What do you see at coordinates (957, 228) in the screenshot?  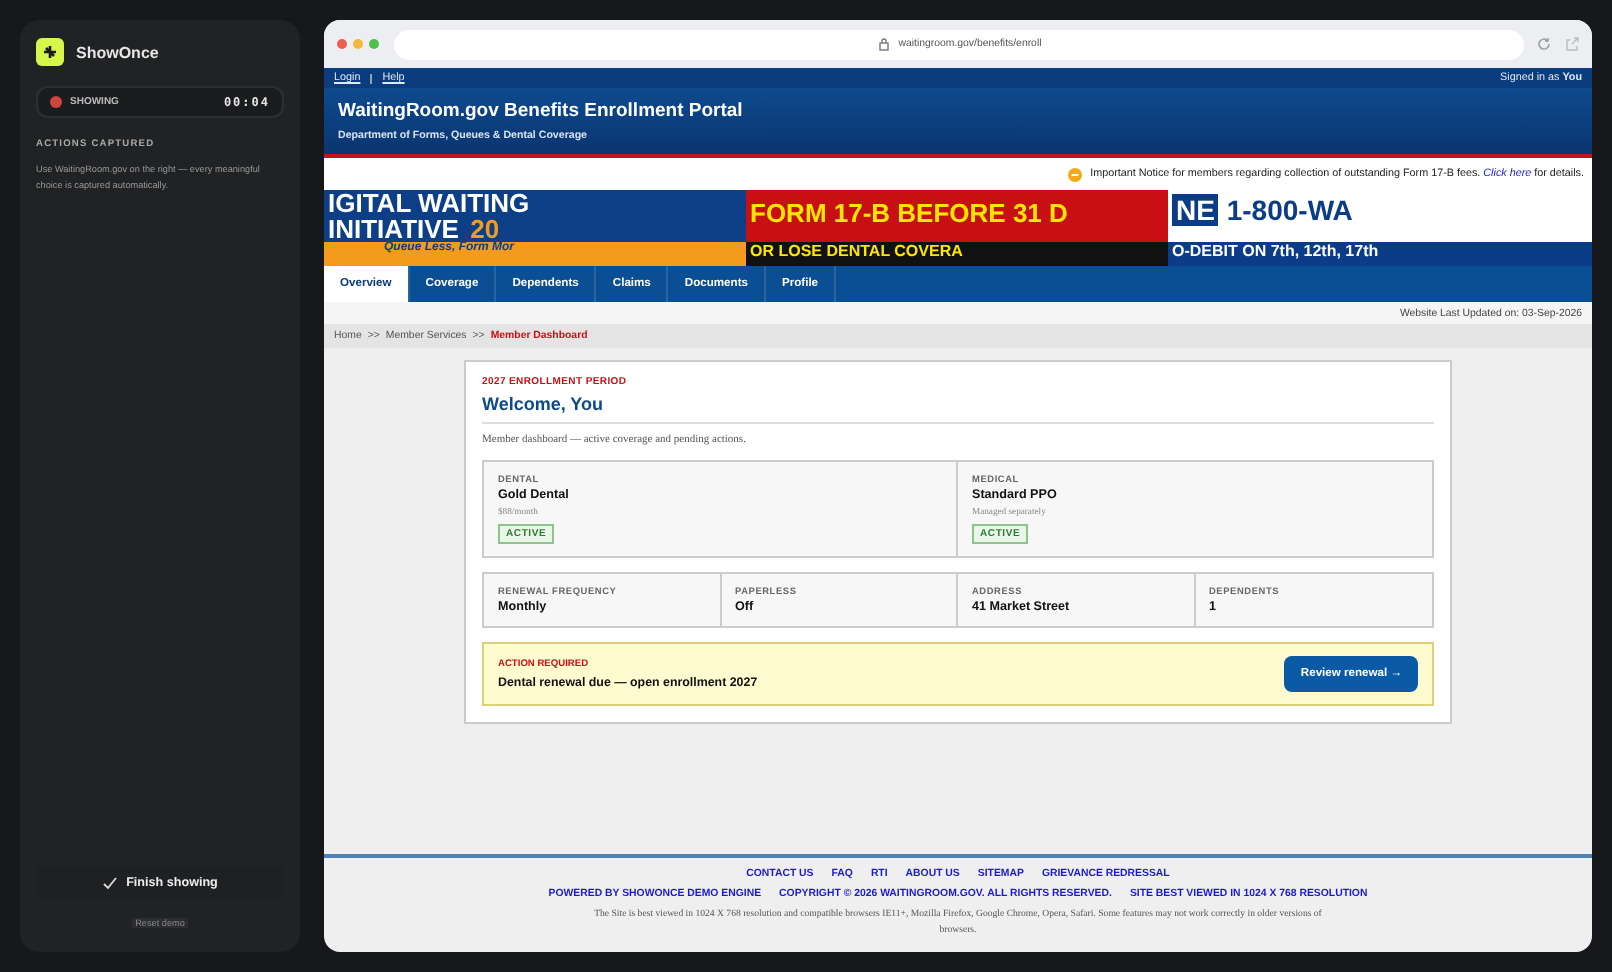 I see `banner-ad: FORM 17-B BEFORE 31 D OR LOSE DENTAL COVERA` at bounding box center [957, 228].